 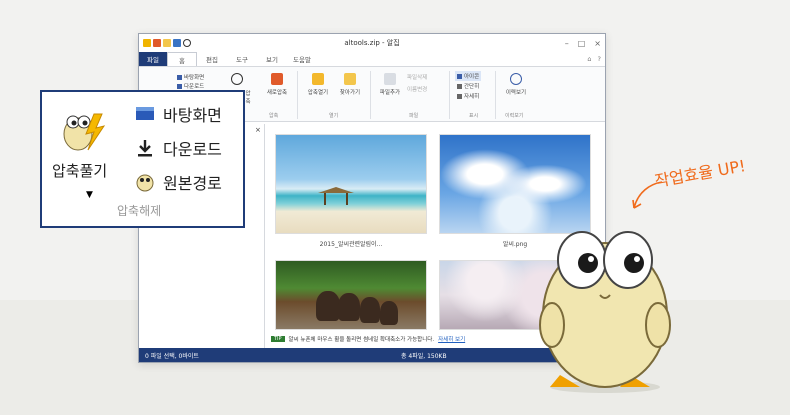 I want to click on menu-file: 파일, so click(x=153, y=59).